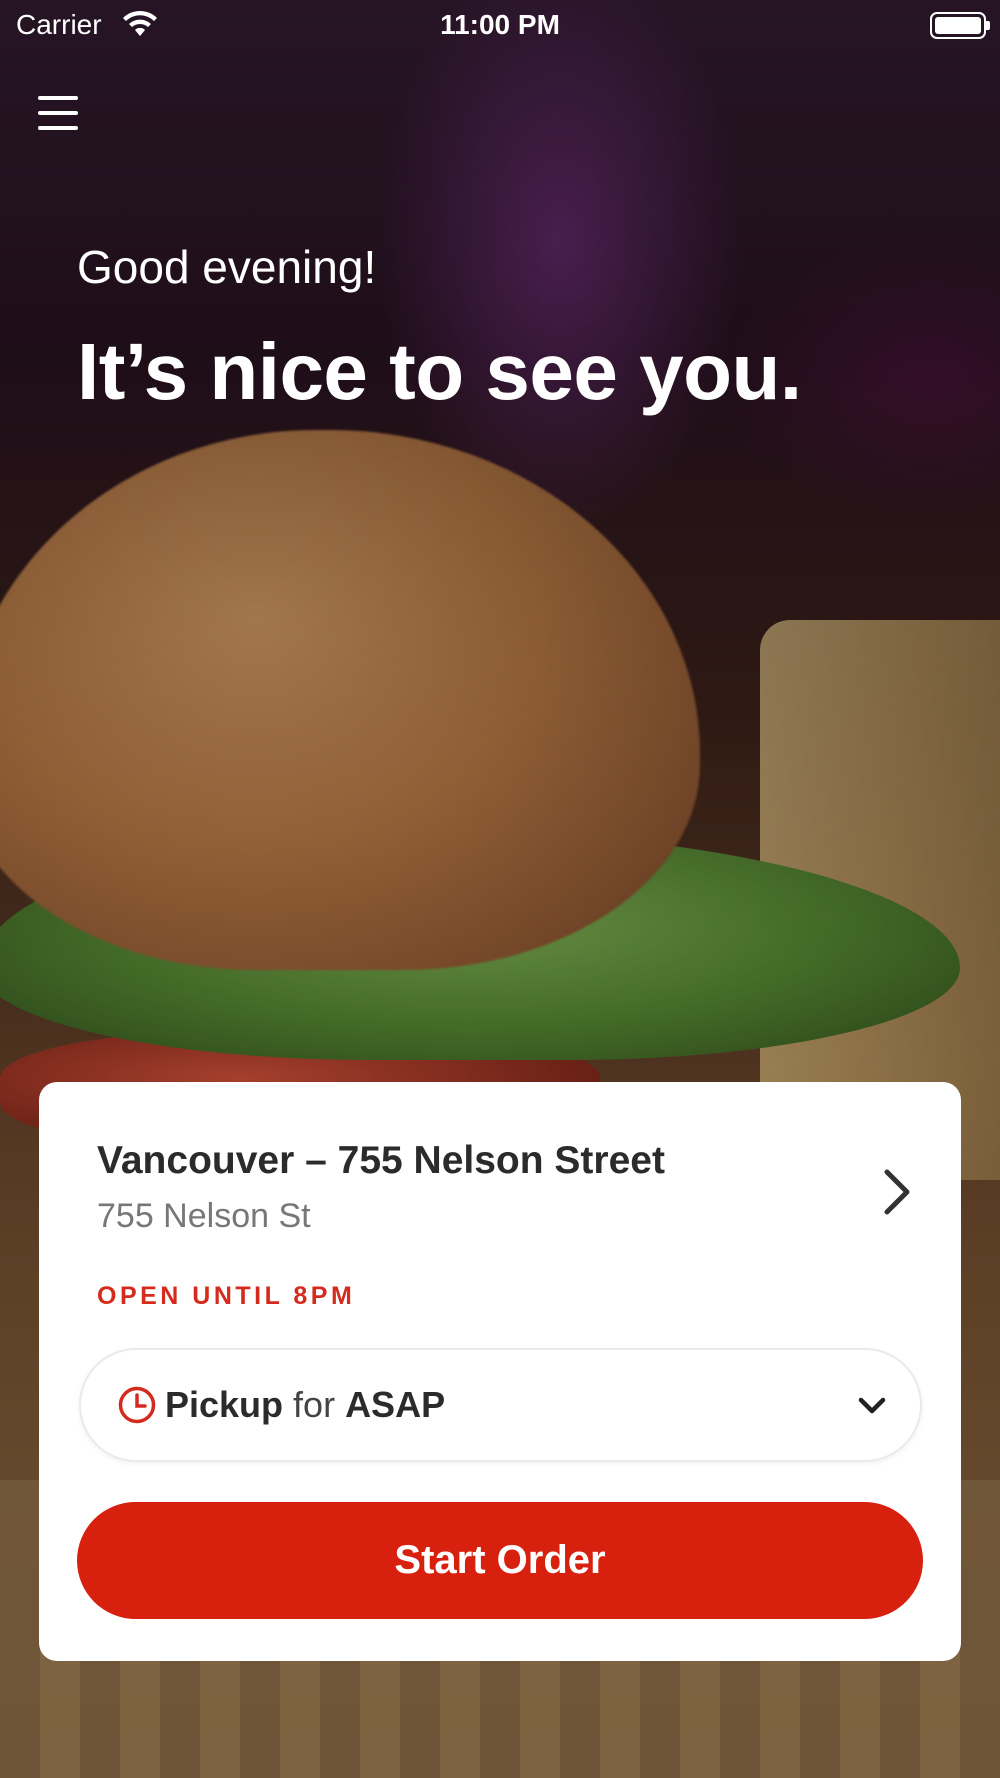 The height and width of the screenshot is (1778, 1000). Describe the element at coordinates (960, 25) in the screenshot. I see `battery-icon` at that location.